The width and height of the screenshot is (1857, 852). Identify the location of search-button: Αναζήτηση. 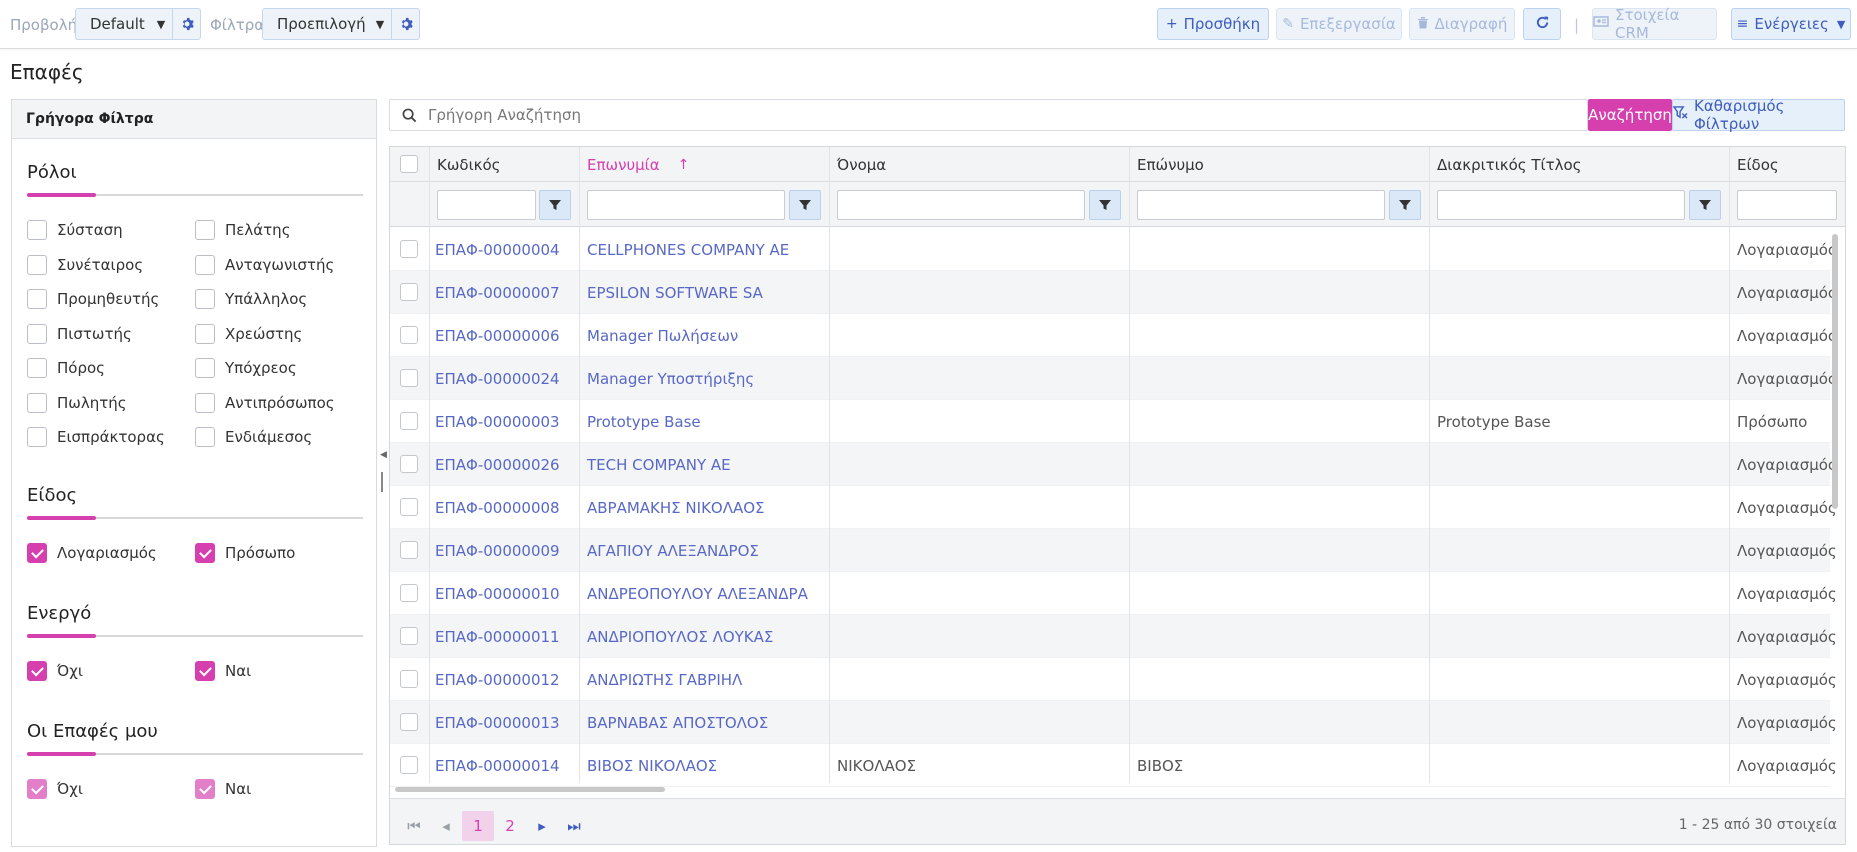
(1630, 115).